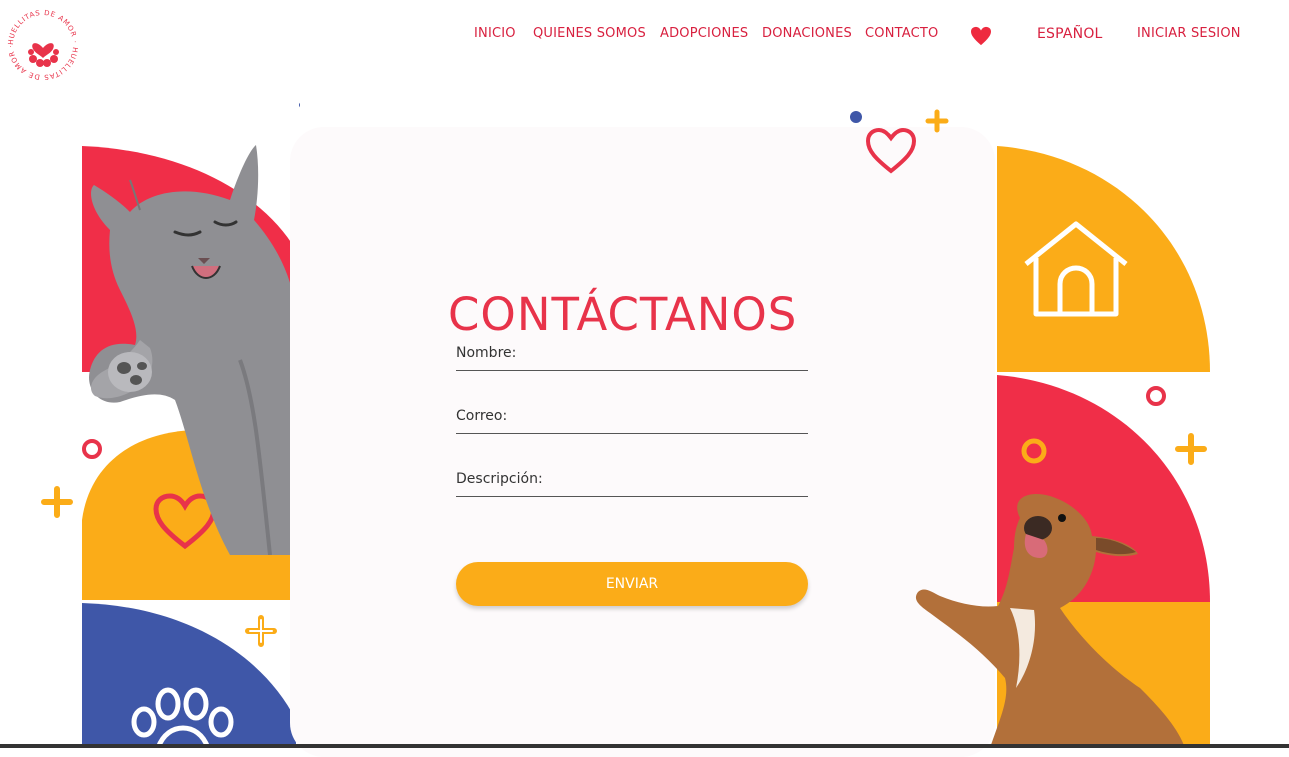 Image resolution: width=1289 pixels, height=757 pixels. What do you see at coordinates (482, 416) in the screenshot?
I see `email-label: Correo:` at bounding box center [482, 416].